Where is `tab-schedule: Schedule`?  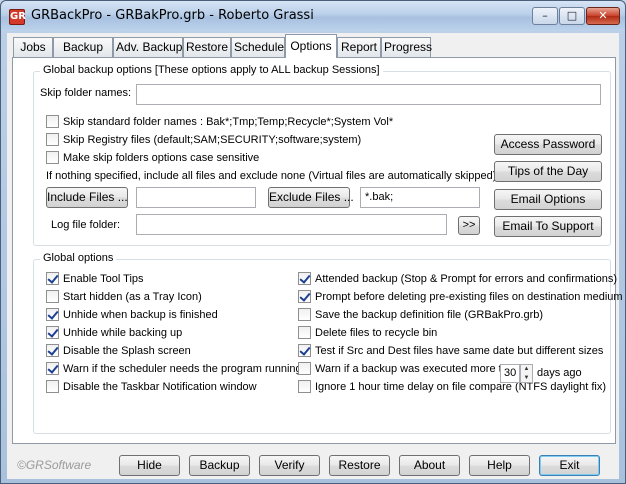
tab-schedule: Schedule is located at coordinates (258, 47).